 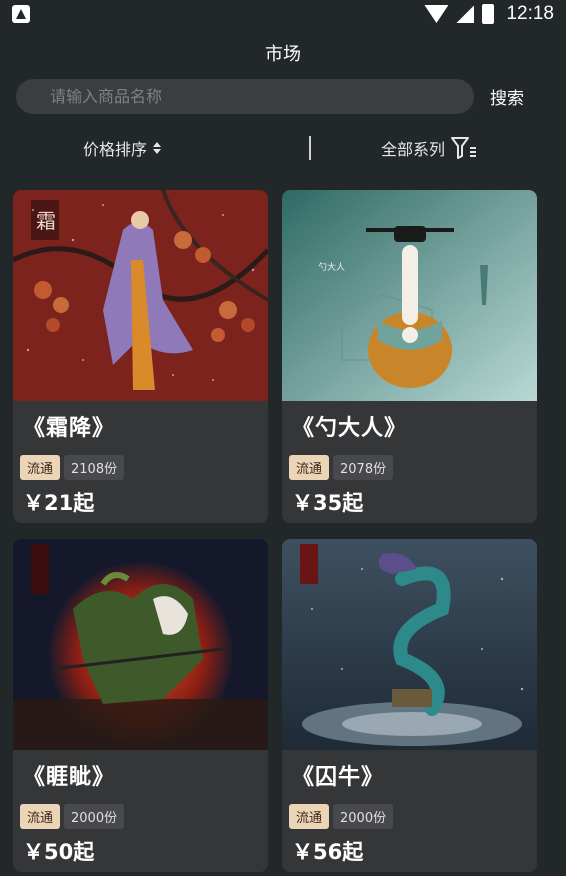 I want to click on search-input, so click(x=245, y=96).